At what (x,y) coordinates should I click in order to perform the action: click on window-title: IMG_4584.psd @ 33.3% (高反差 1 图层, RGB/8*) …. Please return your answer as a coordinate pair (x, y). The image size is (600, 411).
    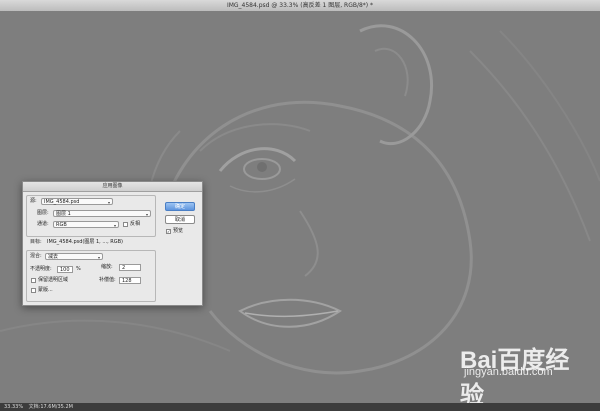
    Looking at the image, I should click on (300, 5).